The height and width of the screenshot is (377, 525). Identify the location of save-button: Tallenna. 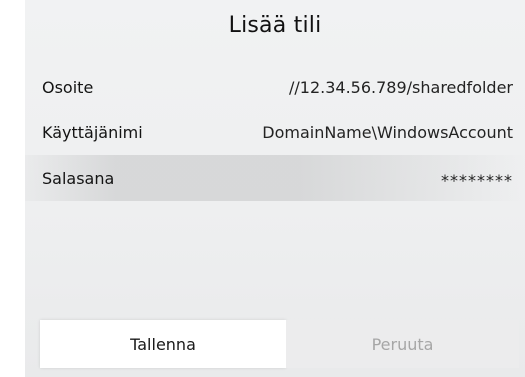
(163, 344).